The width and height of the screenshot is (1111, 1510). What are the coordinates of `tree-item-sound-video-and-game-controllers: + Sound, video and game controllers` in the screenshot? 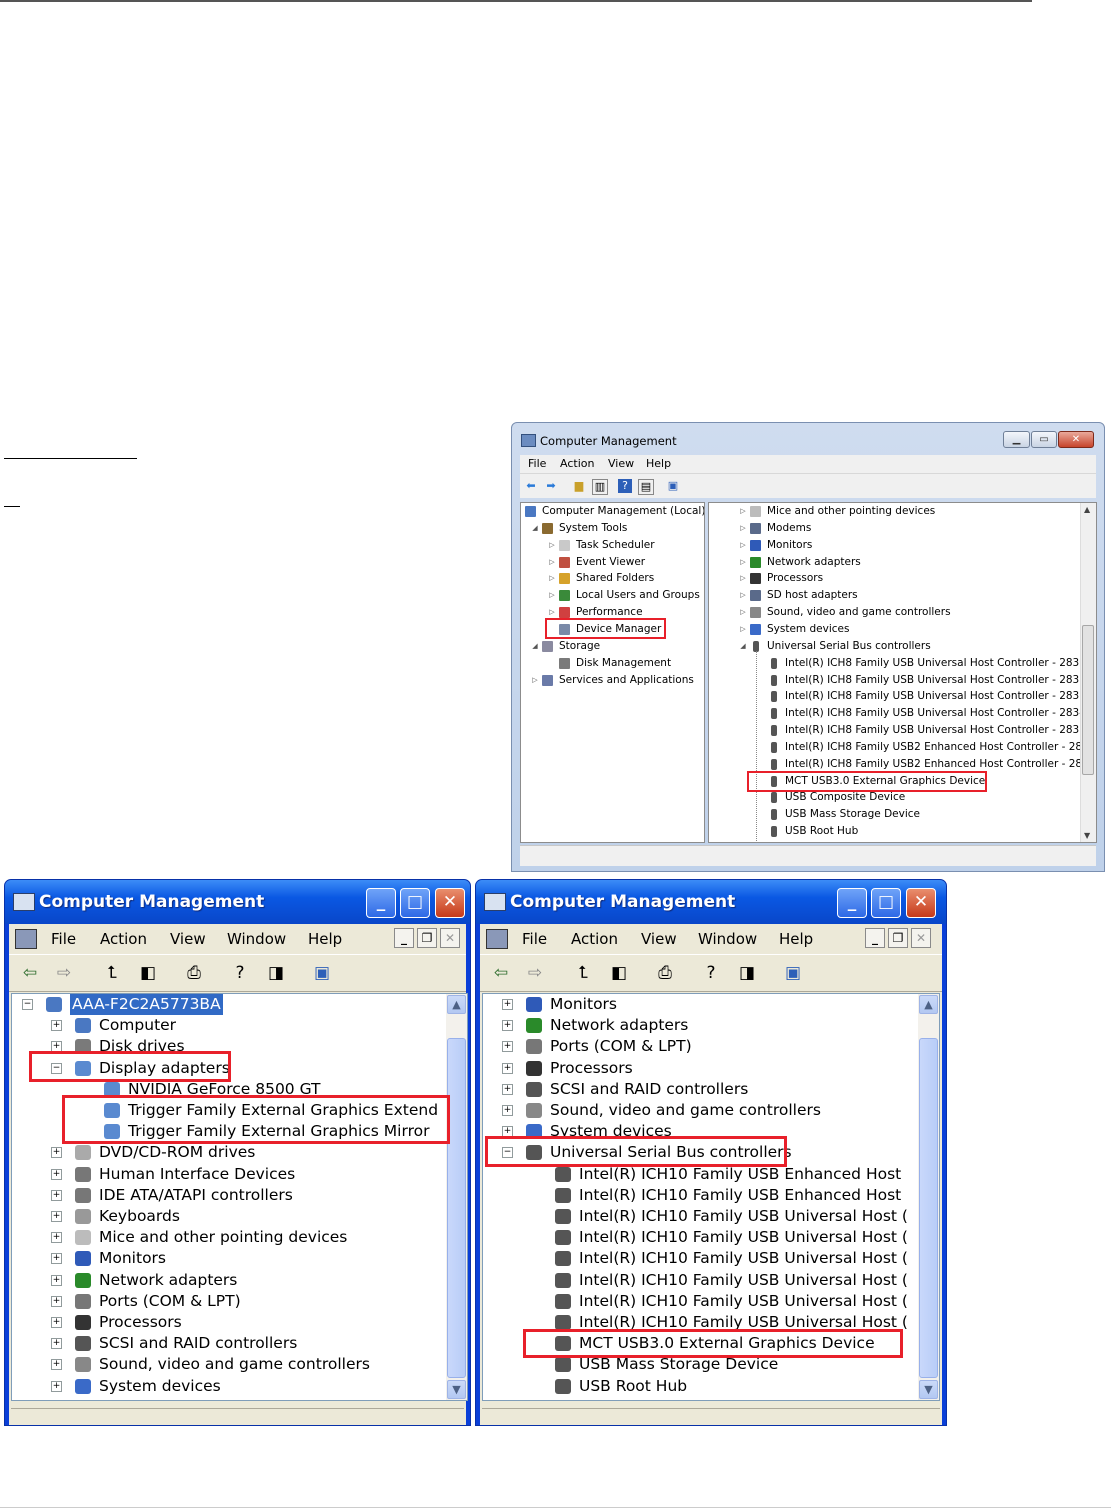 It's located at (228, 1364).